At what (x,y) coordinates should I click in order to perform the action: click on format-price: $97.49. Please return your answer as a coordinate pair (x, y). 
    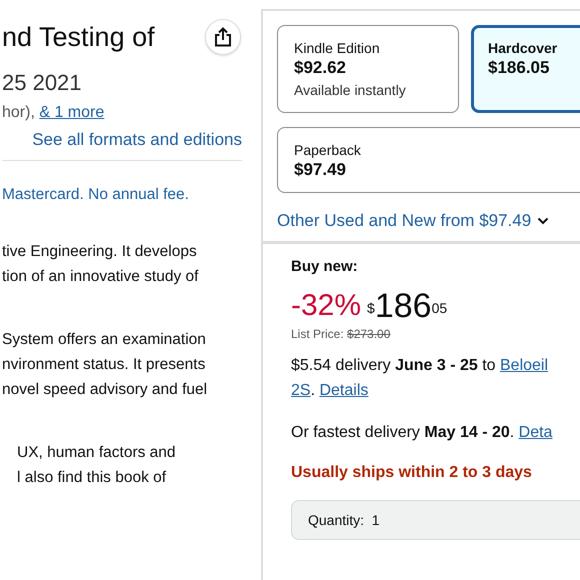
    Looking at the image, I should click on (320, 170).